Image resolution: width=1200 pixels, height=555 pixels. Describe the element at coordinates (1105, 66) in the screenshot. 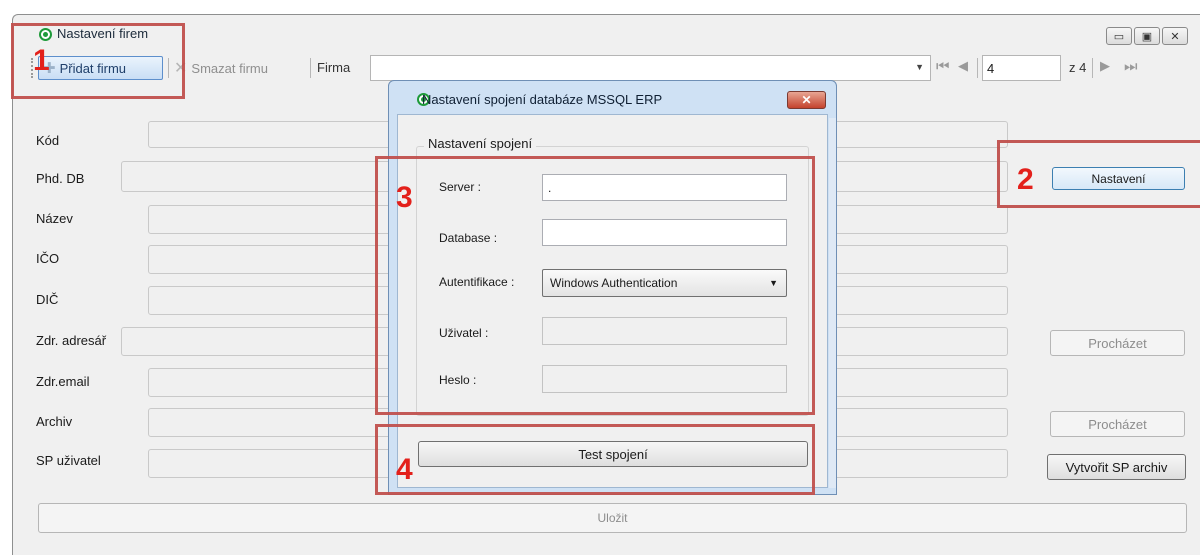

I see `next-record-icon: ▶` at that location.